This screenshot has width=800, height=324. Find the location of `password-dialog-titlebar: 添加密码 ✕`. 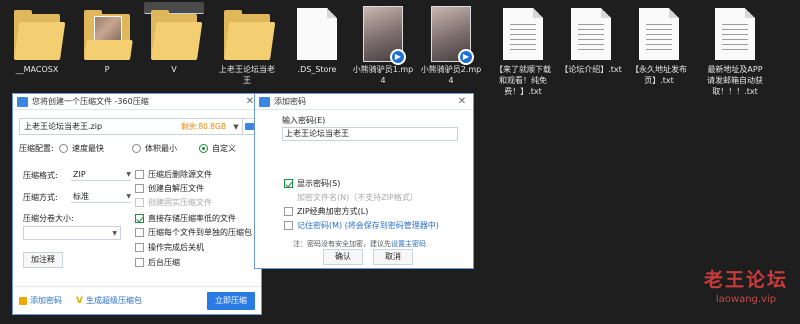

password-dialog-titlebar: 添加密码 ✕ is located at coordinates (364, 102).